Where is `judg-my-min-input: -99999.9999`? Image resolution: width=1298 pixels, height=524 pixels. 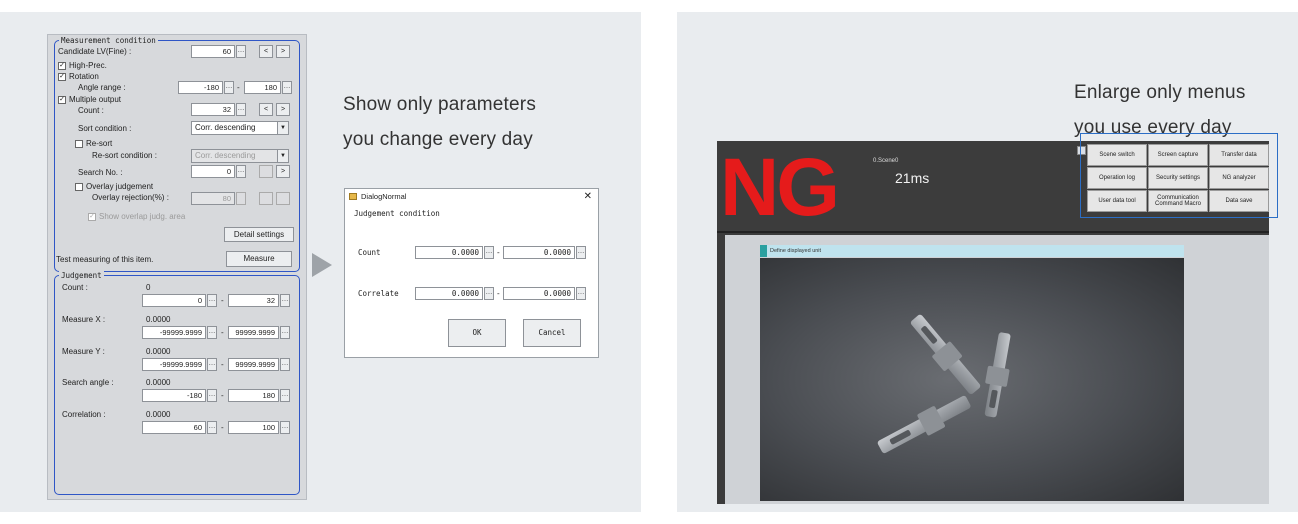
judg-my-min-input: -99999.9999 is located at coordinates (174, 364).